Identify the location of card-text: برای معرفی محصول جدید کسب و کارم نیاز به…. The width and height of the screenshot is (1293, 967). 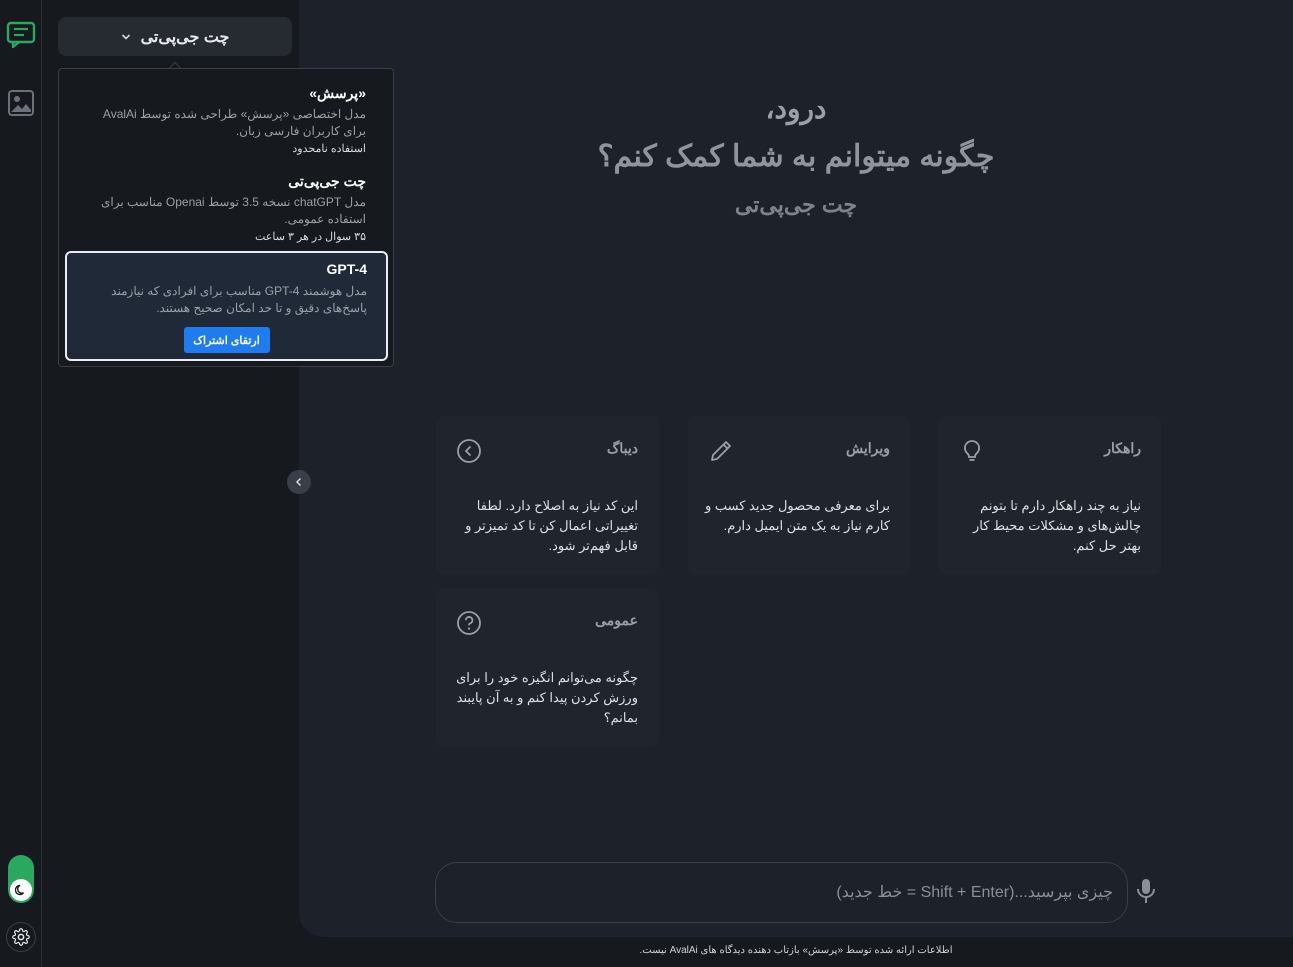
(797, 515).